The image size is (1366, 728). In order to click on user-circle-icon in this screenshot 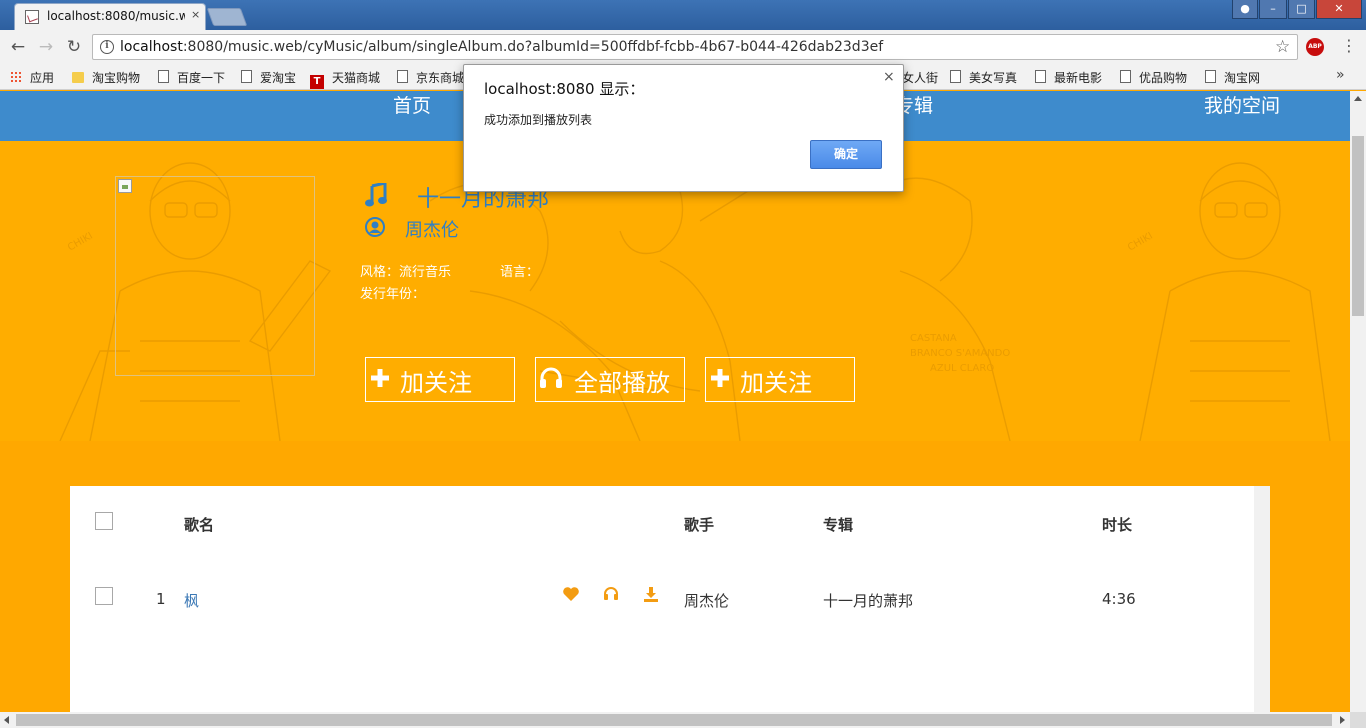, I will do `click(375, 227)`.